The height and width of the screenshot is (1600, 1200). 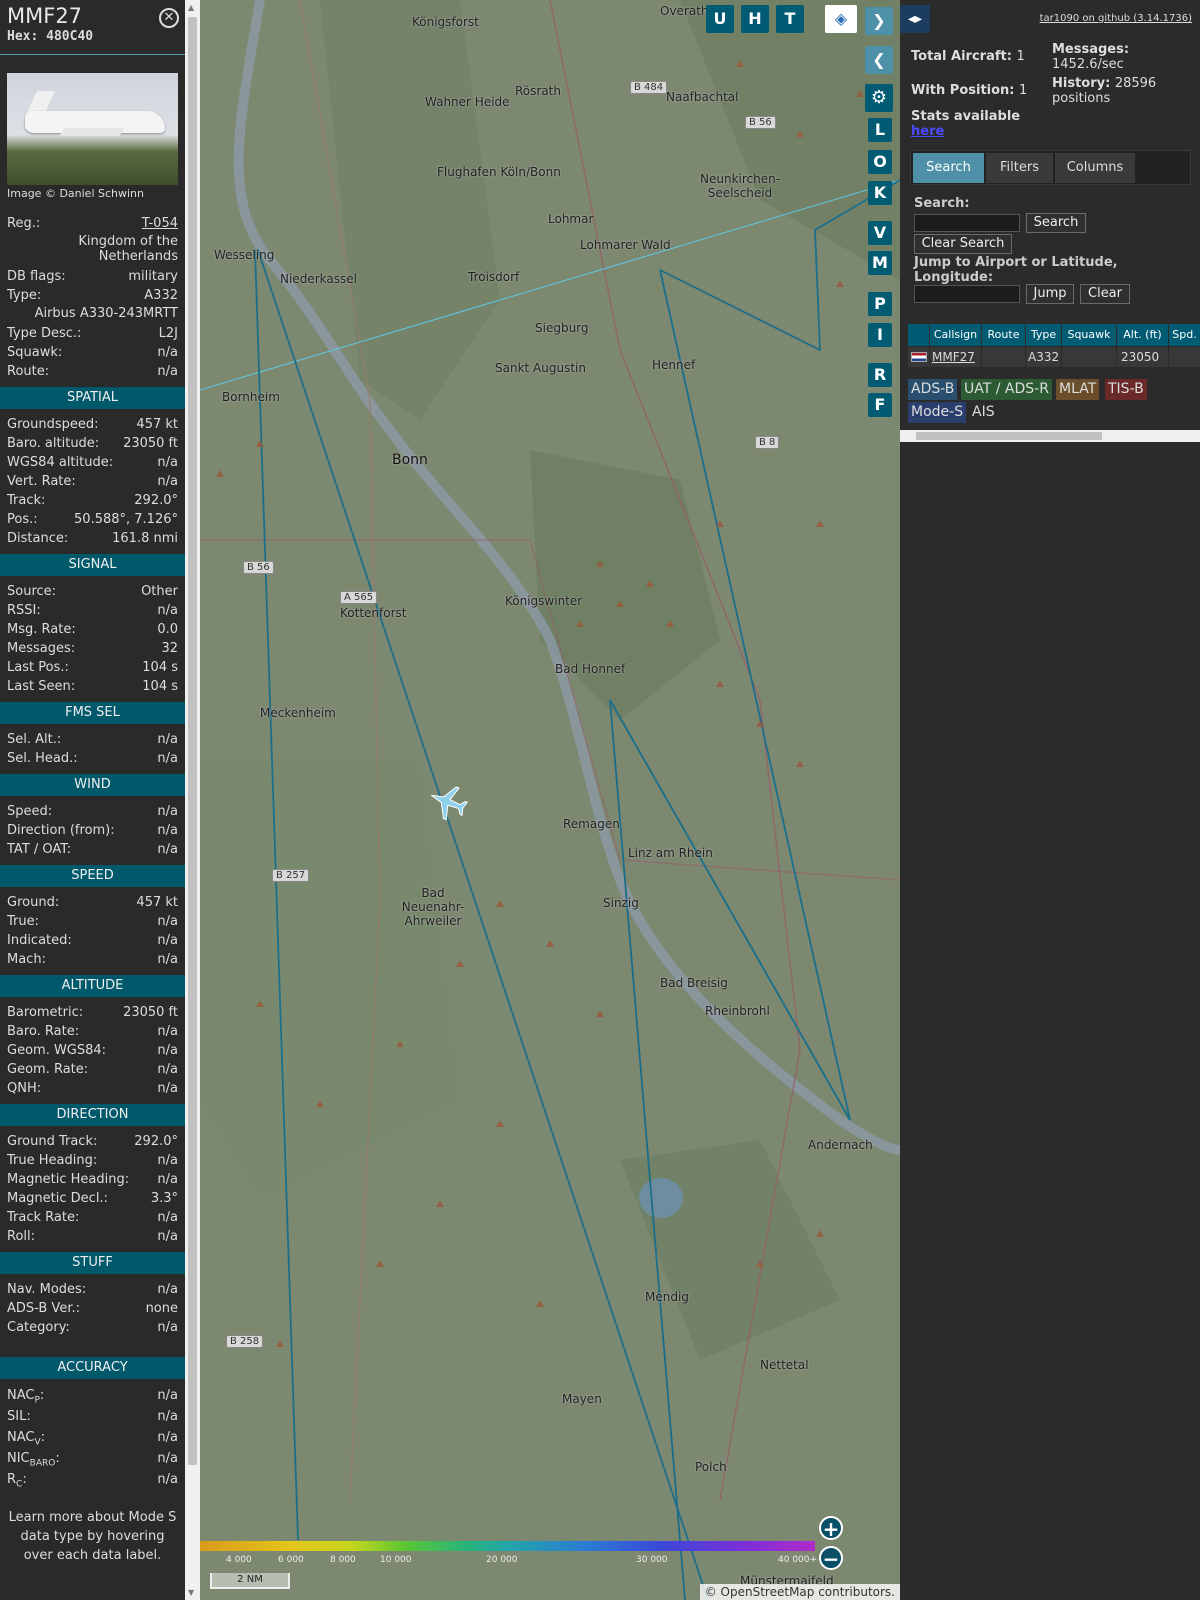 What do you see at coordinates (31, 591) in the screenshot?
I see `info-label: Source:` at bounding box center [31, 591].